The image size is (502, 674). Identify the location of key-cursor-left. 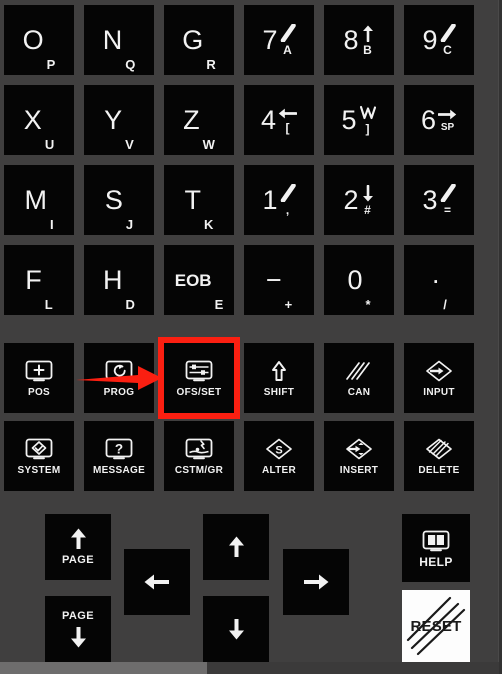
(157, 582).